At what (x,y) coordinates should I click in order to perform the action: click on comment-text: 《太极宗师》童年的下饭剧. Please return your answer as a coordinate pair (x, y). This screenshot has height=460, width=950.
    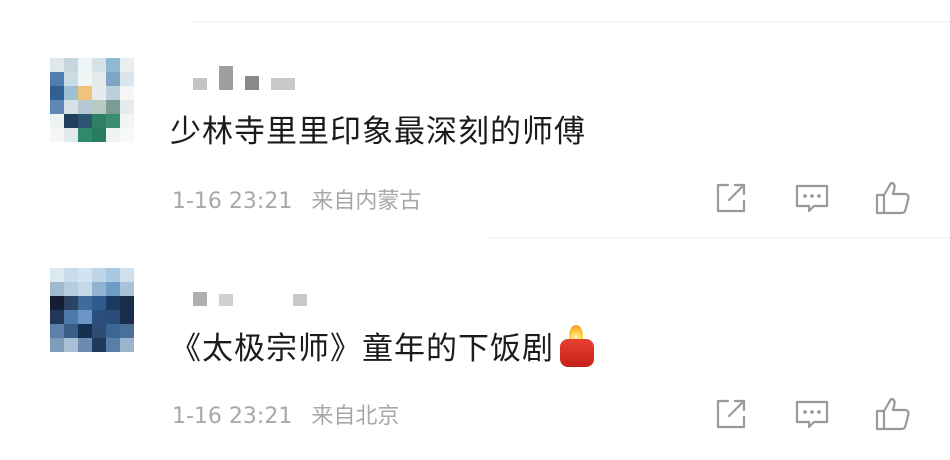
    Looking at the image, I should click on (383, 345).